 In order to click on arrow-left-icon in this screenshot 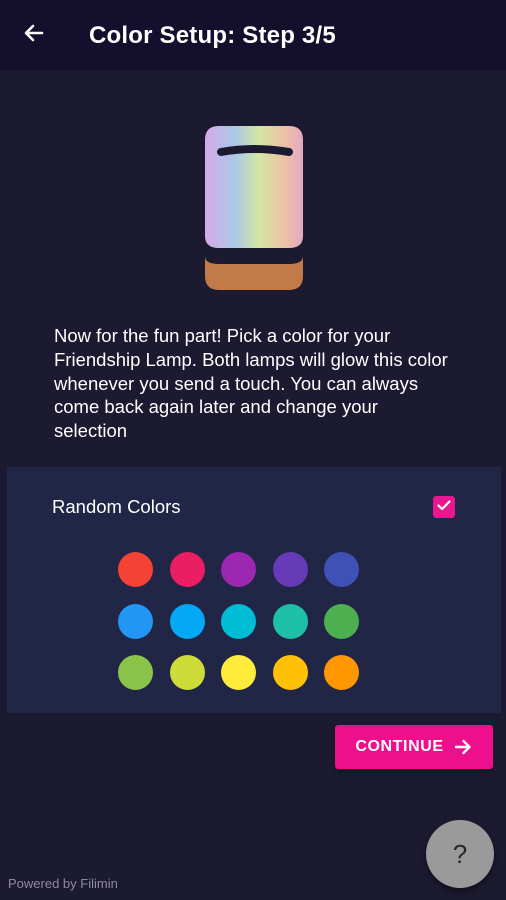, I will do `click(34, 35)`.